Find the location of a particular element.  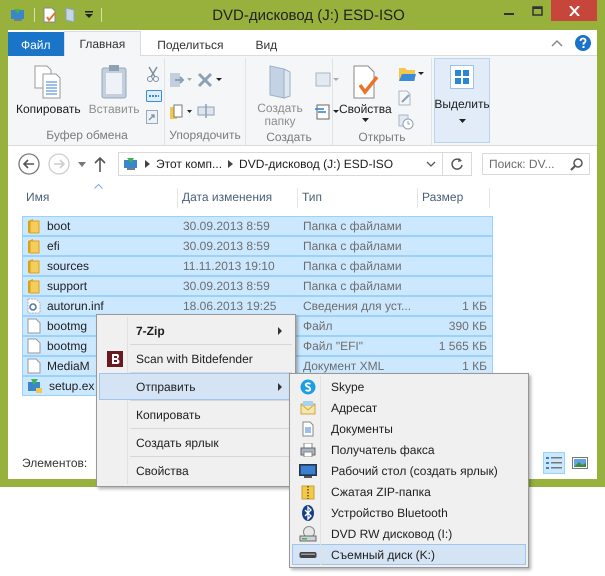

file-name: efi is located at coordinates (53, 246).